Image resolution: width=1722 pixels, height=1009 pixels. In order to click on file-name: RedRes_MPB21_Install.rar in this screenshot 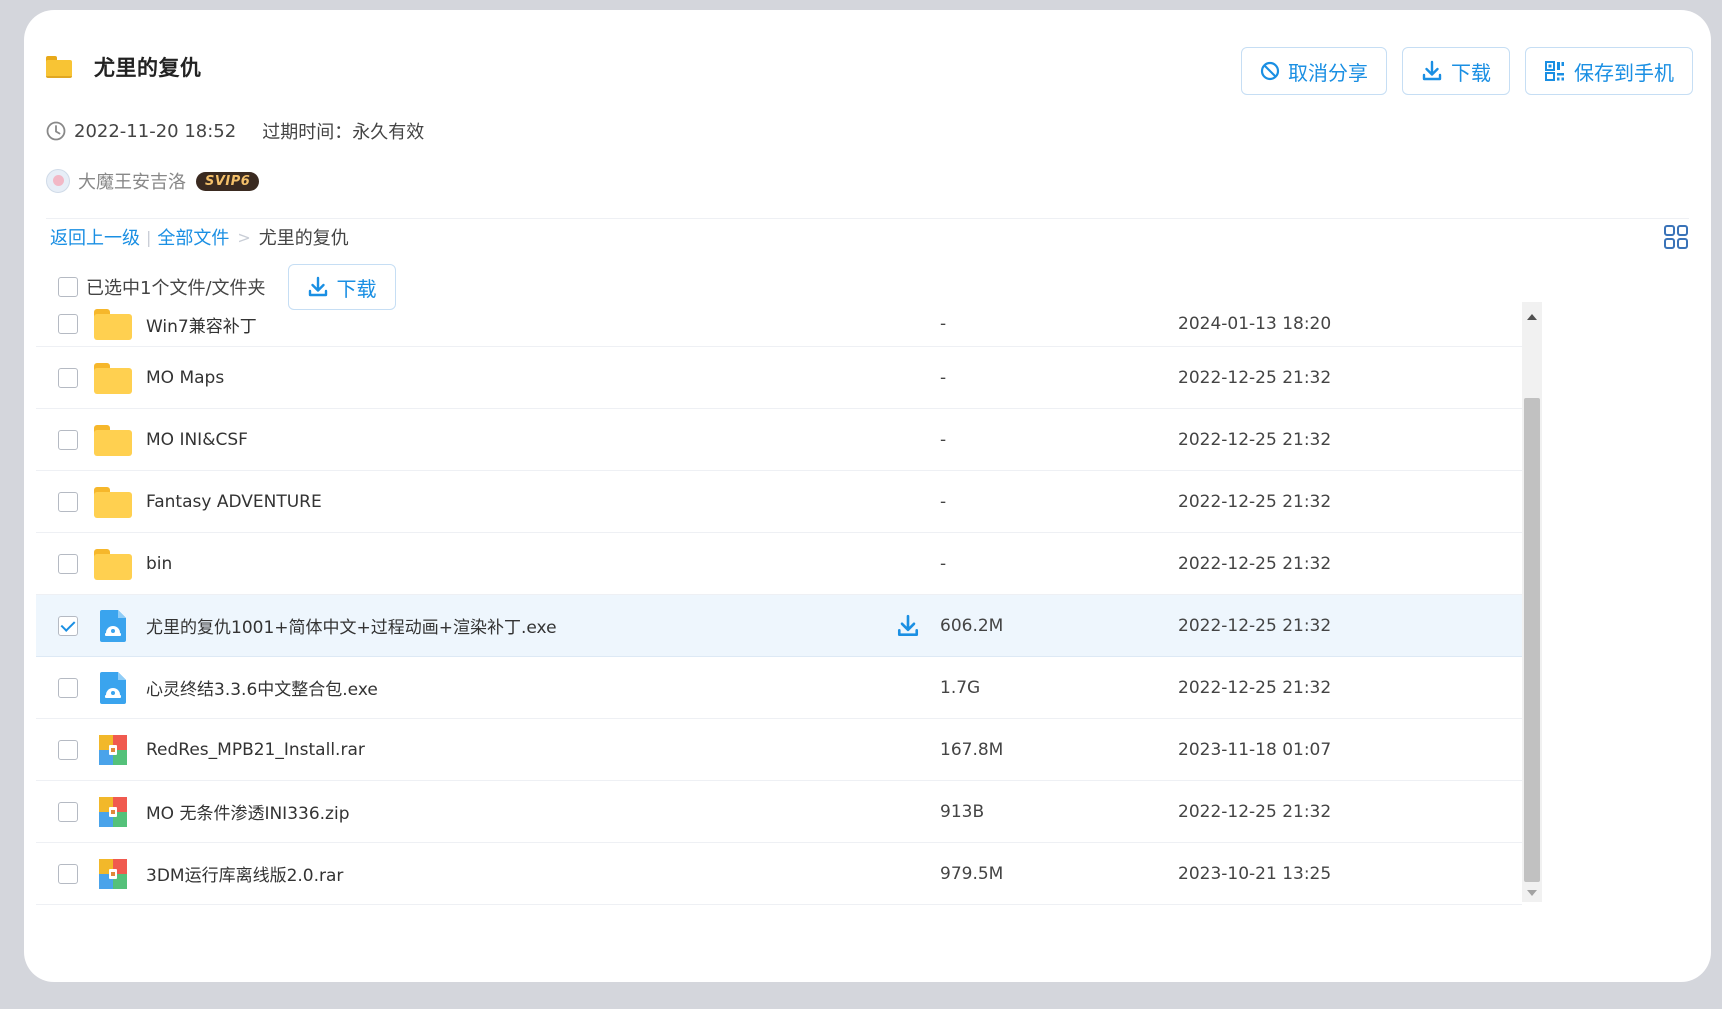, I will do `click(255, 750)`.